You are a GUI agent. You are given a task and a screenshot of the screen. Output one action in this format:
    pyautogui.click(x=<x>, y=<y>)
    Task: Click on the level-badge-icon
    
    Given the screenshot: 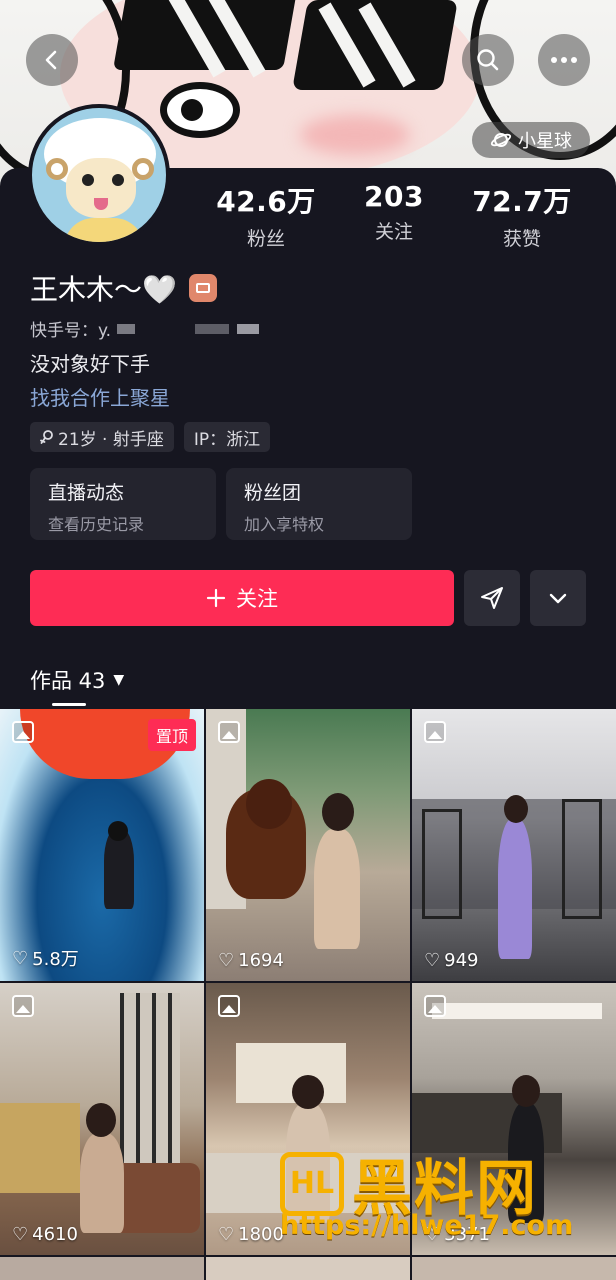 What is the action you would take?
    pyautogui.click(x=202, y=288)
    